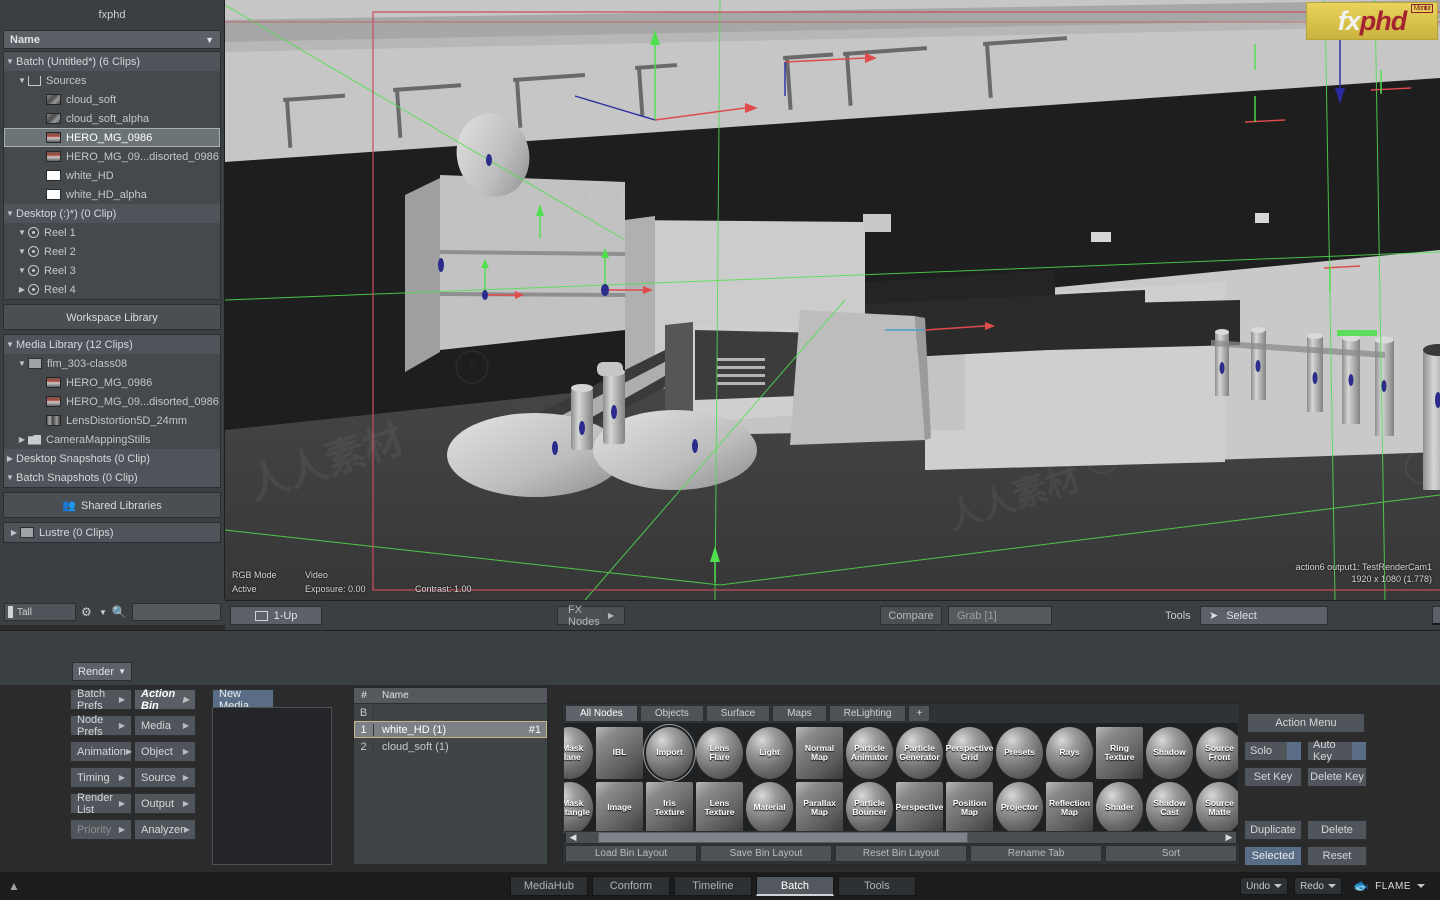  I want to click on node-source-front: Source Front, so click(1217, 753).